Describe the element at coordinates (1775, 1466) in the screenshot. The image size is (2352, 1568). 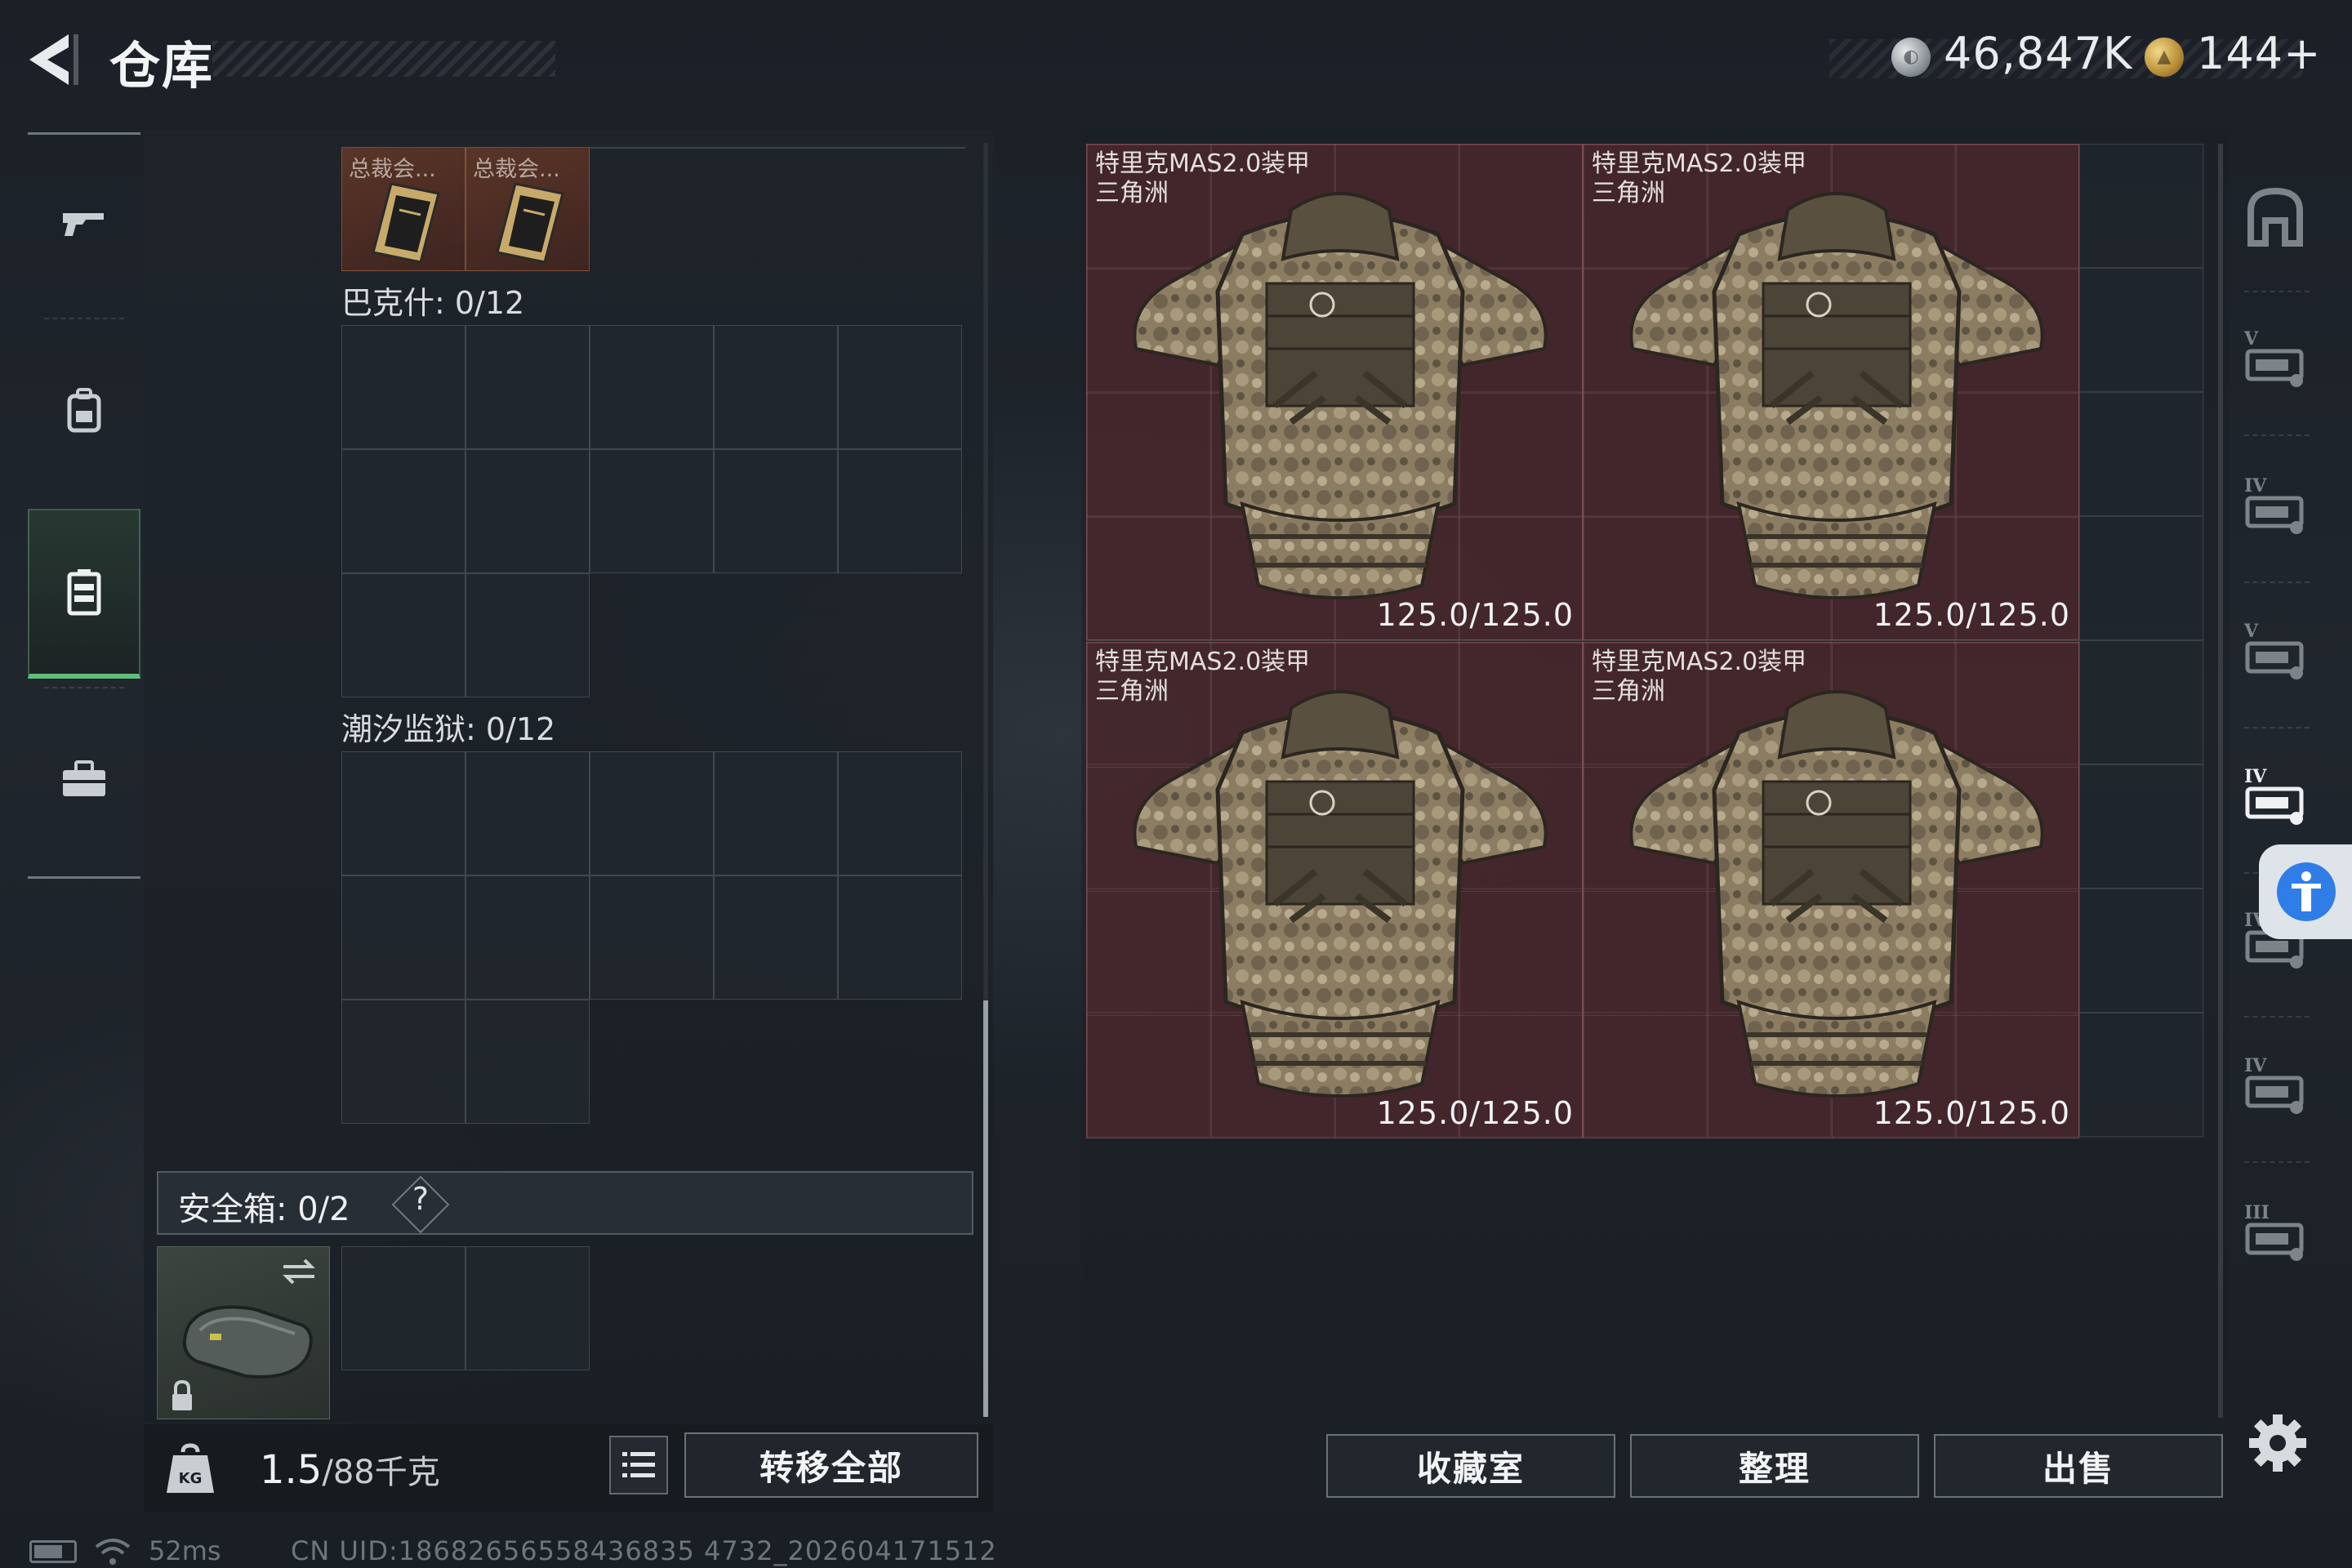
I see `organize-button: 整理` at that location.